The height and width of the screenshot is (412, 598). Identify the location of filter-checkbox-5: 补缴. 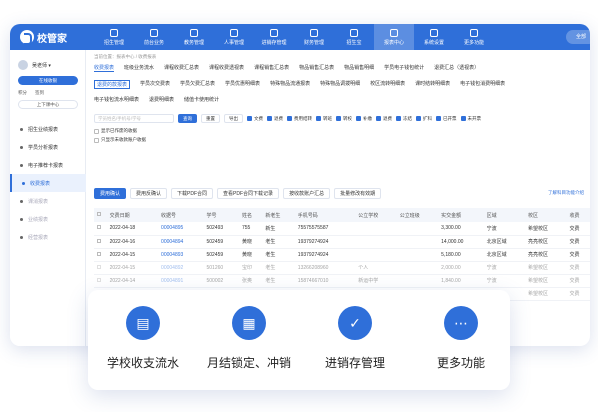
(364, 119).